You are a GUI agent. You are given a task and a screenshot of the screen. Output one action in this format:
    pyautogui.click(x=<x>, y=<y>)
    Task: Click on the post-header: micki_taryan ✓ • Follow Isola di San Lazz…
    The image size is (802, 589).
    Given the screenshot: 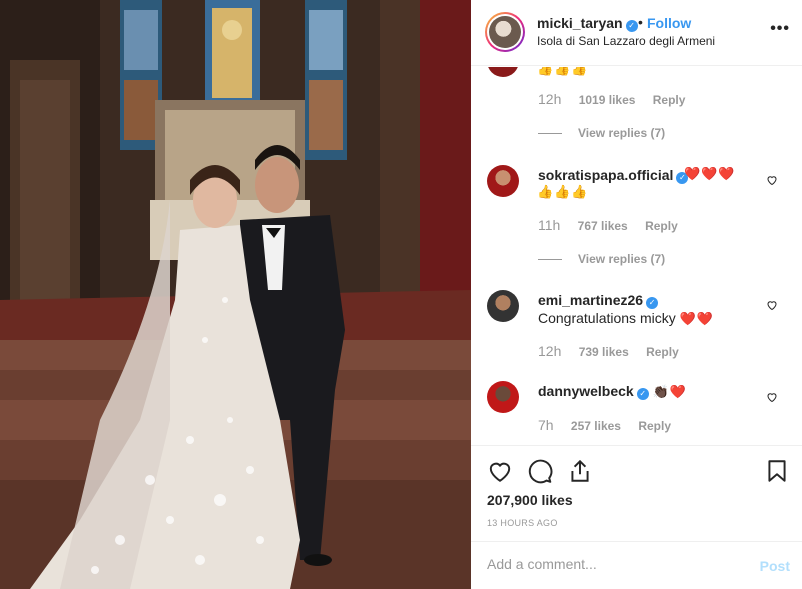 What is the action you would take?
    pyautogui.click(x=636, y=33)
    